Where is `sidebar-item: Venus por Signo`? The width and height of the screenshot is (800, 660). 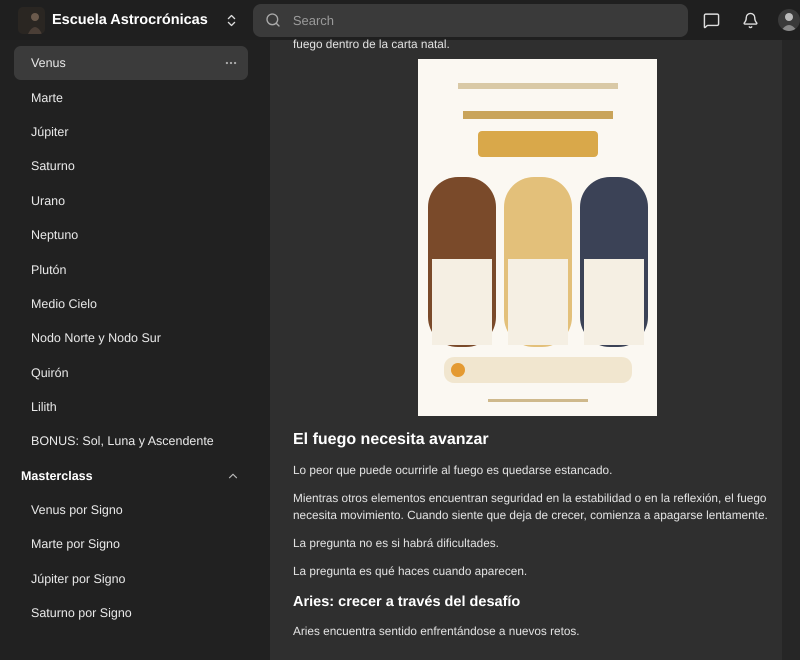 sidebar-item: Venus por Signo is located at coordinates (131, 510).